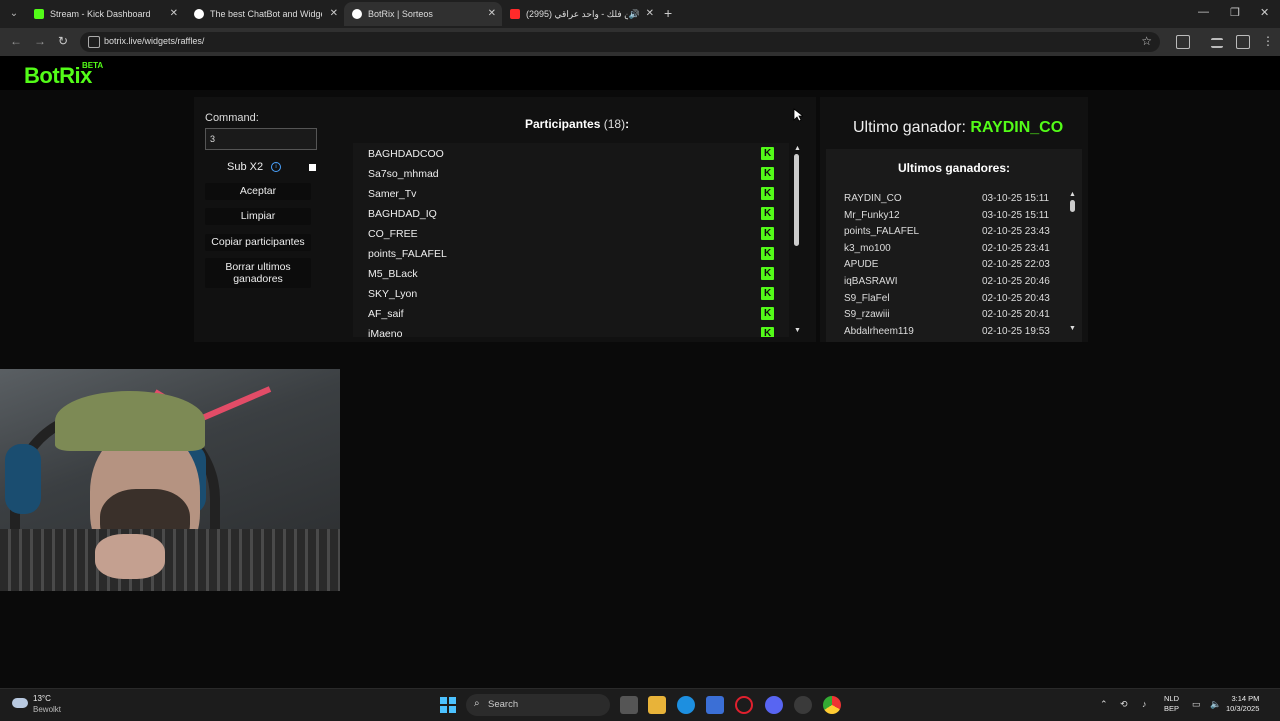 The image size is (1280, 721). I want to click on weather-temperature: 13°C, so click(42, 698).